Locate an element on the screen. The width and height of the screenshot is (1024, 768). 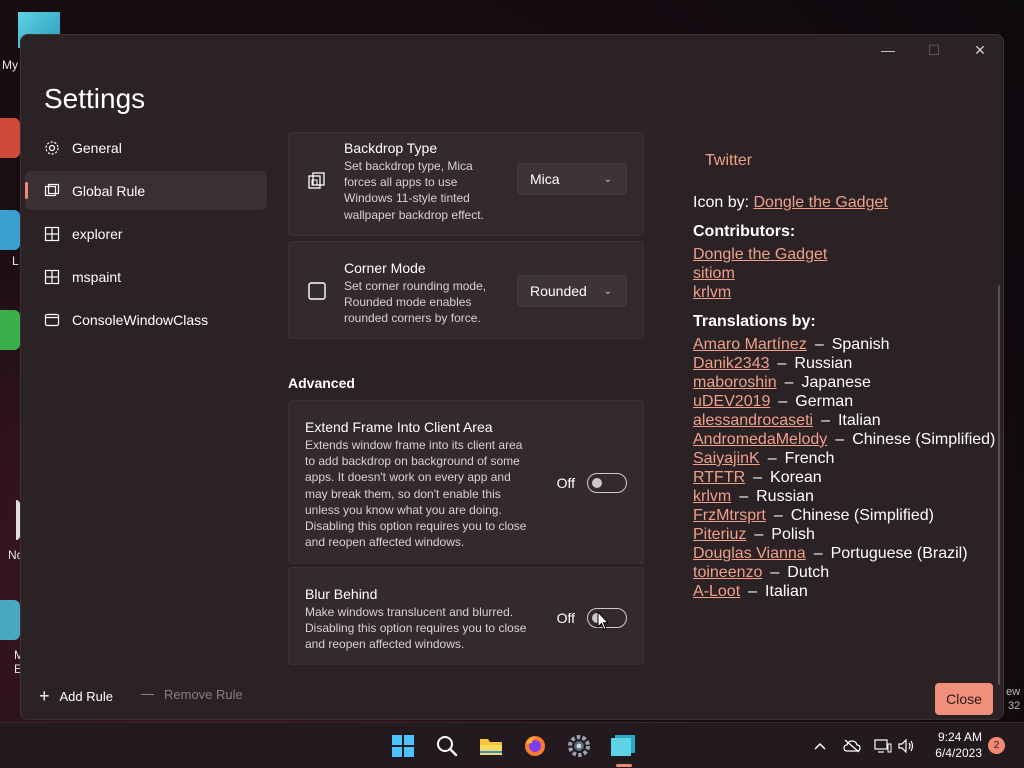
contributor-link: sitiom is located at coordinates (714, 274).